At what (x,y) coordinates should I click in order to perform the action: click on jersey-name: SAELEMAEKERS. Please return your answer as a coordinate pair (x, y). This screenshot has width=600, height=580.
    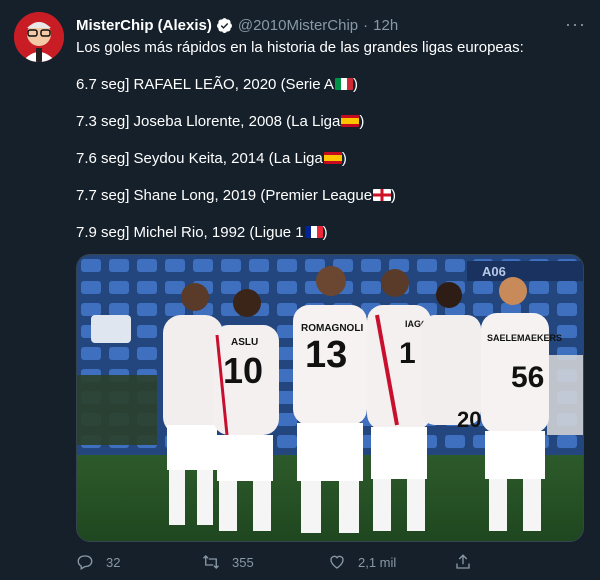
    Looking at the image, I should click on (524, 338).